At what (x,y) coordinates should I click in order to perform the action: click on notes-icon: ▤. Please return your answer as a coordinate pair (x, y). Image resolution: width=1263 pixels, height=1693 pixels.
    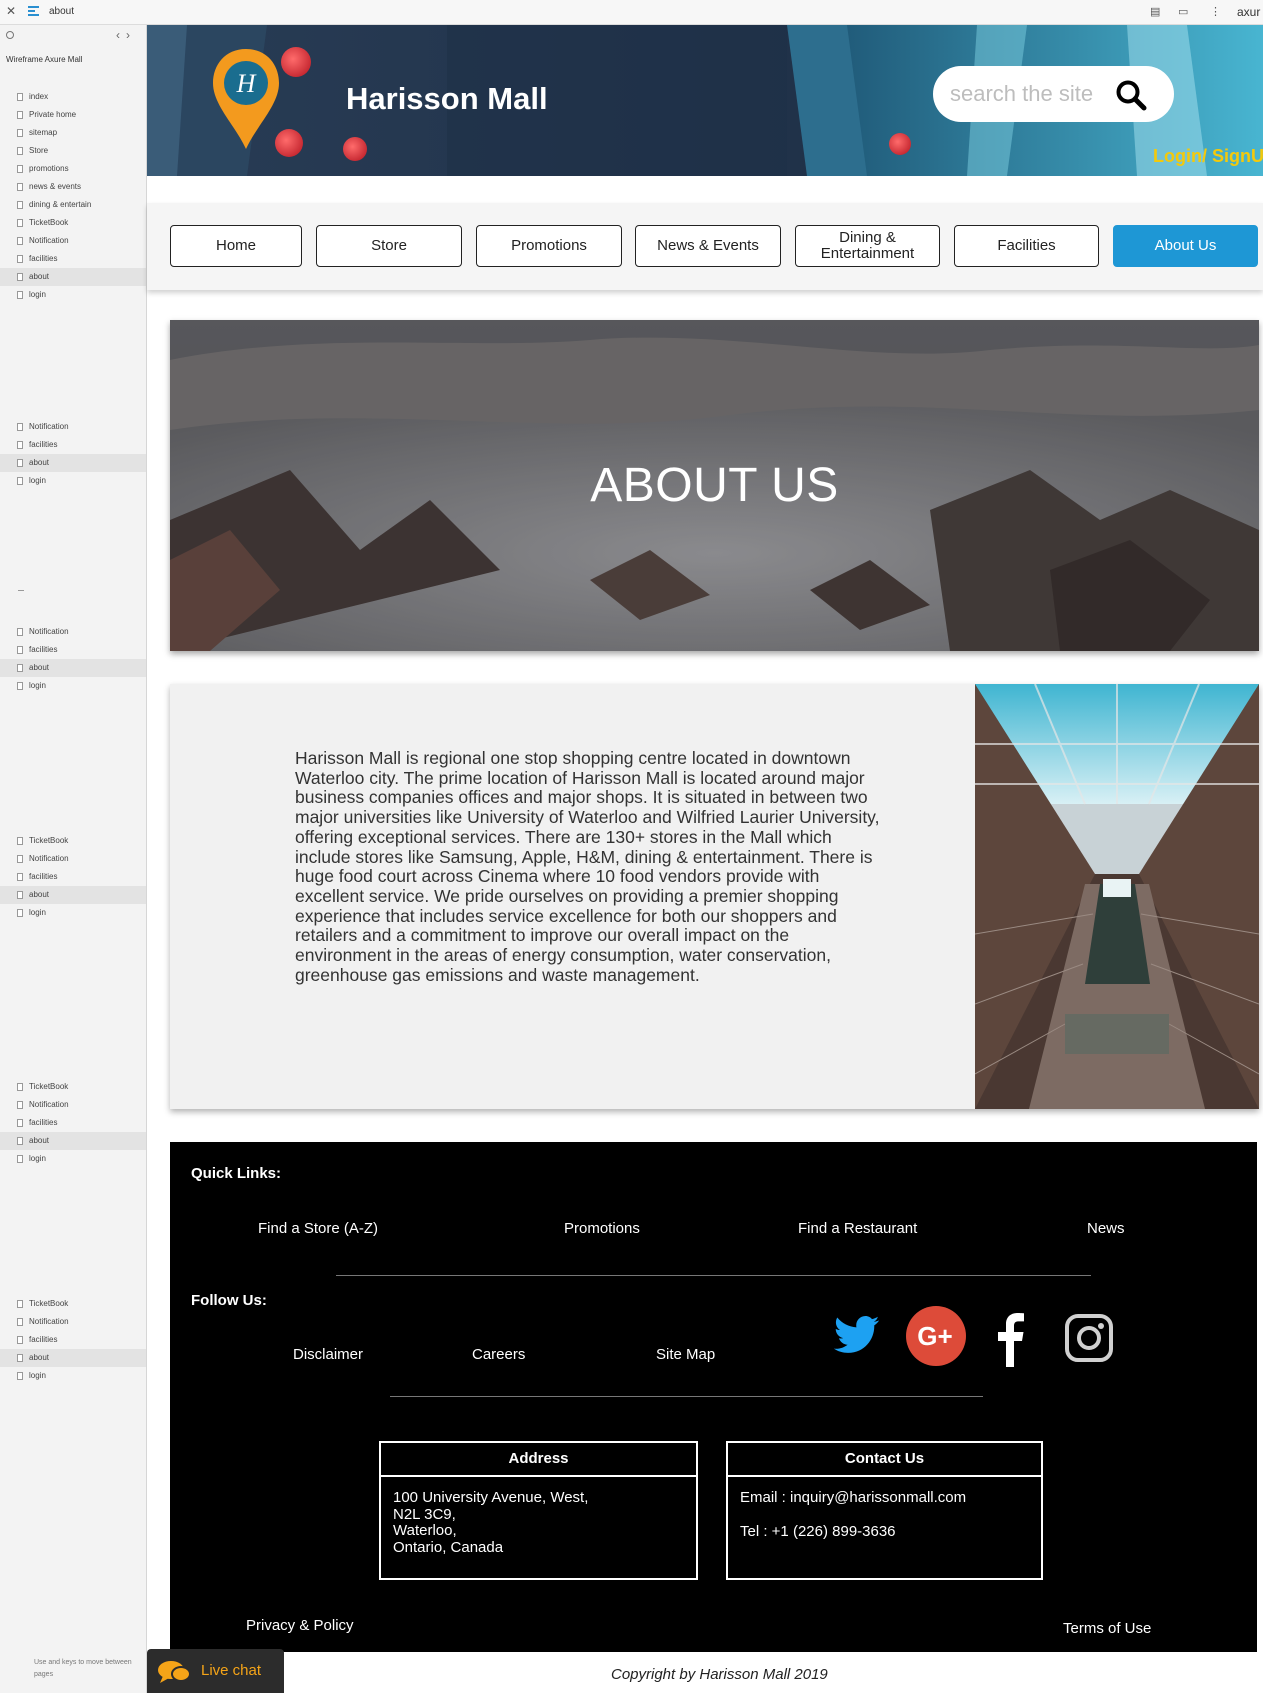
    Looking at the image, I should click on (1155, 11).